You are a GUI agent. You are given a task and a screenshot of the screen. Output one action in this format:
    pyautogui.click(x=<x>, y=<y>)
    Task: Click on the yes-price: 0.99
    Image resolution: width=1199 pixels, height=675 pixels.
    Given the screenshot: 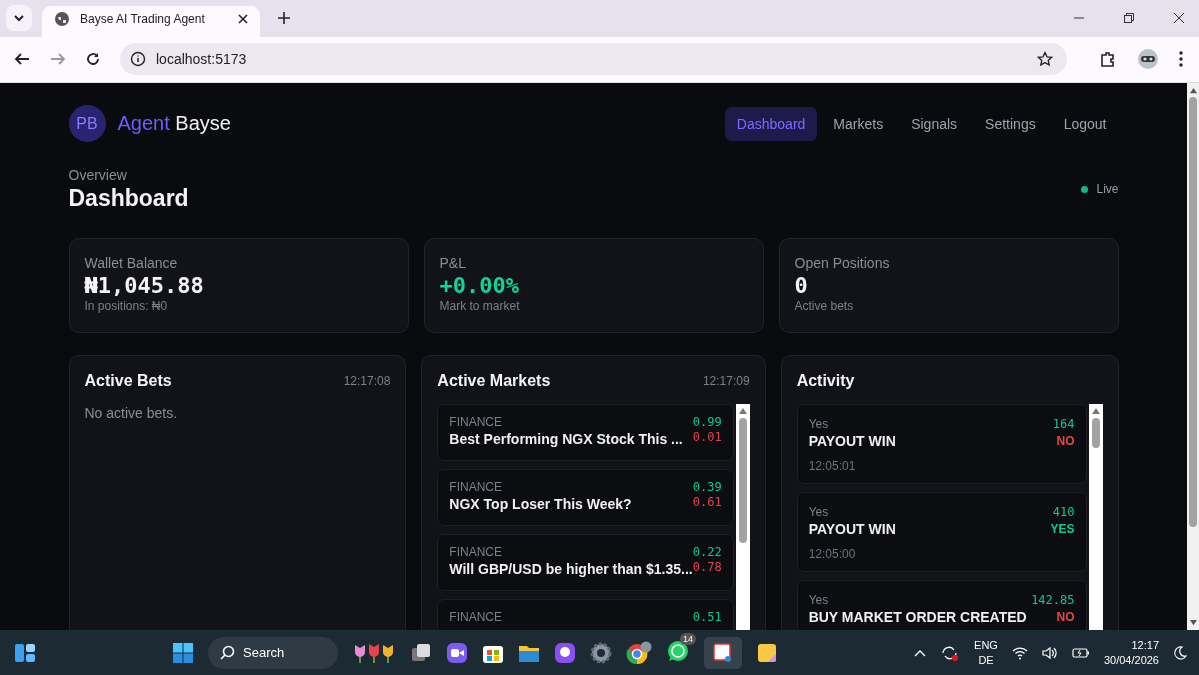 What is the action you would take?
    pyautogui.click(x=707, y=421)
    